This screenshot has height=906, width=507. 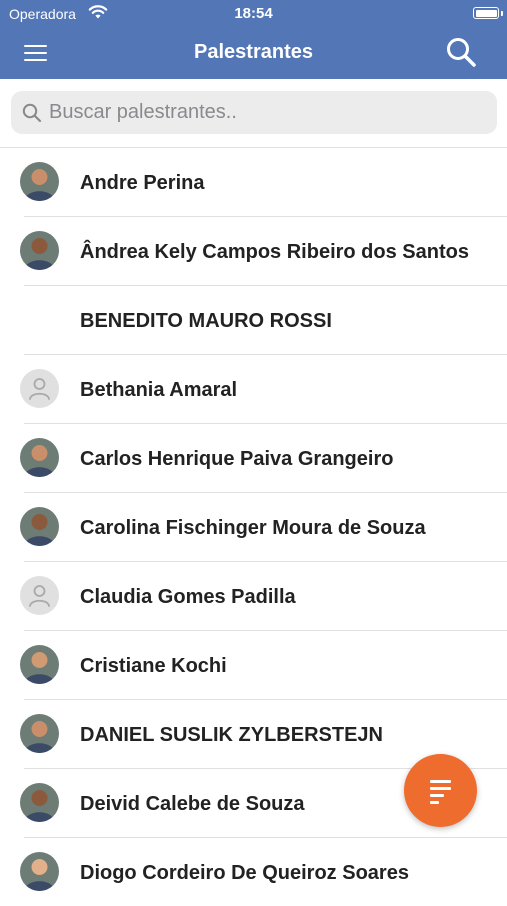 I want to click on speaker-row: Carolina Fischinger Moura de Souza, so click(x=263, y=527).